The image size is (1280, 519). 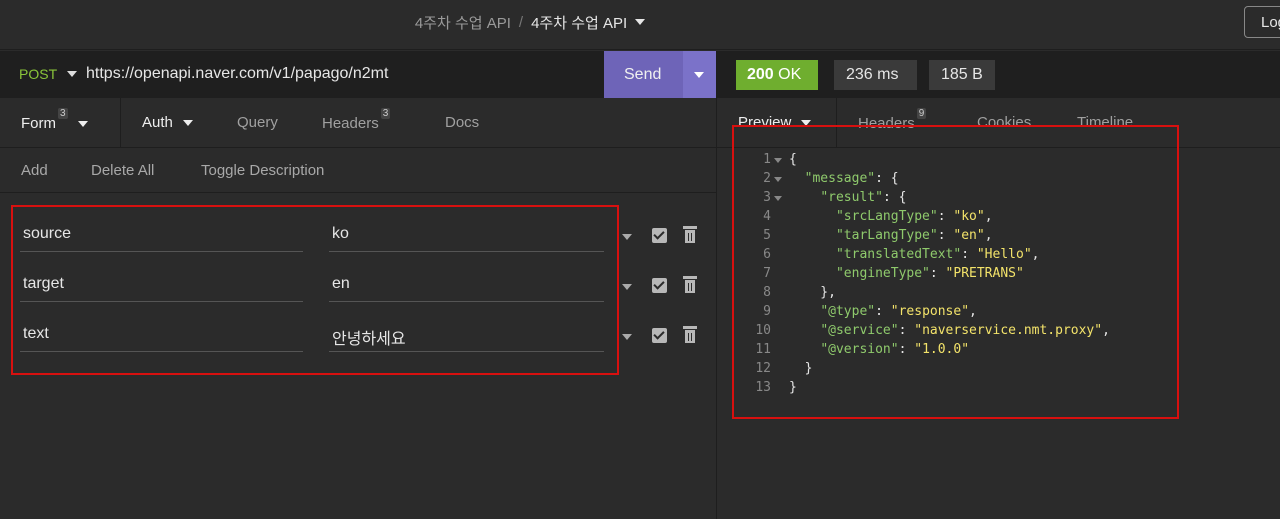 I want to click on breadcrumb-collection: 4주차 수업 API, so click(x=579, y=22).